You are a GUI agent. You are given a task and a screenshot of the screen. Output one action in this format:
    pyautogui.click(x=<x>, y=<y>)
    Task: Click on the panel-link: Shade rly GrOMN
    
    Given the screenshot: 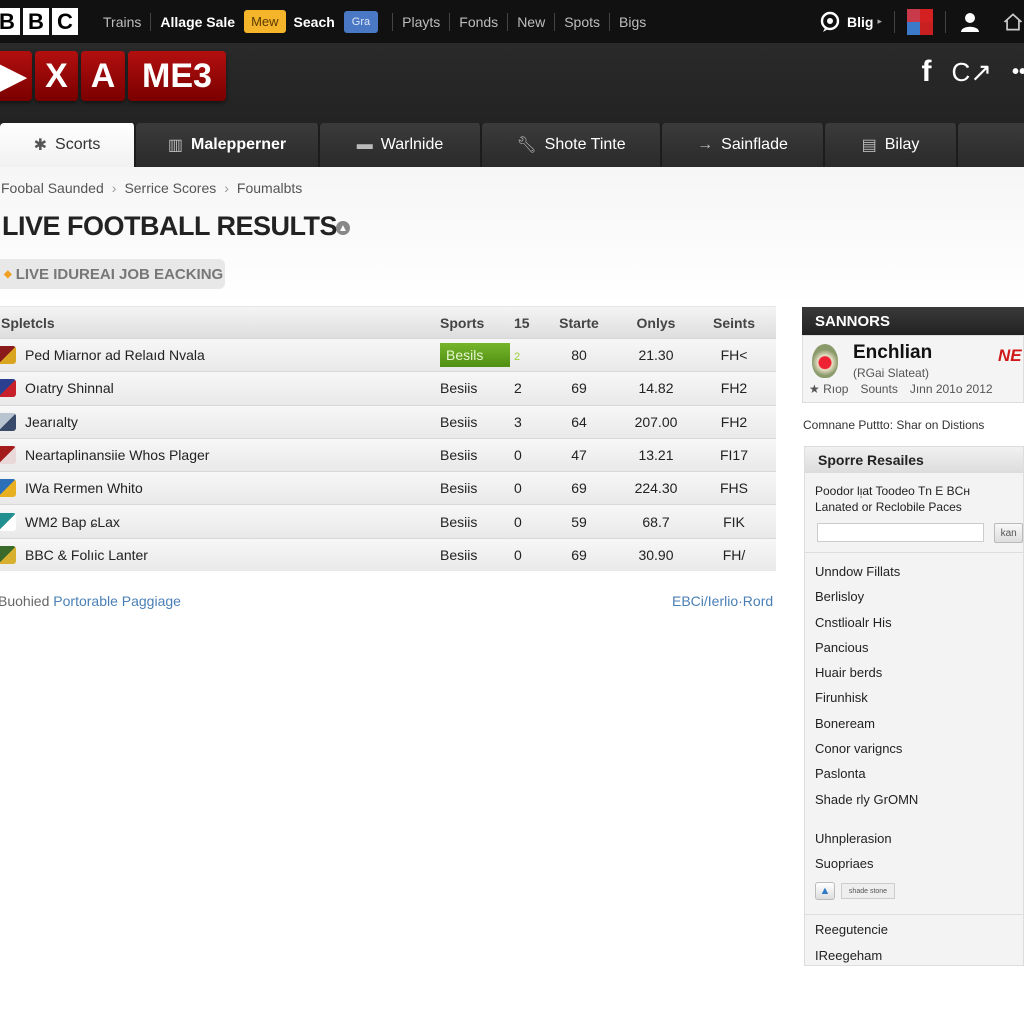 What is the action you would take?
    pyautogui.click(x=919, y=810)
    